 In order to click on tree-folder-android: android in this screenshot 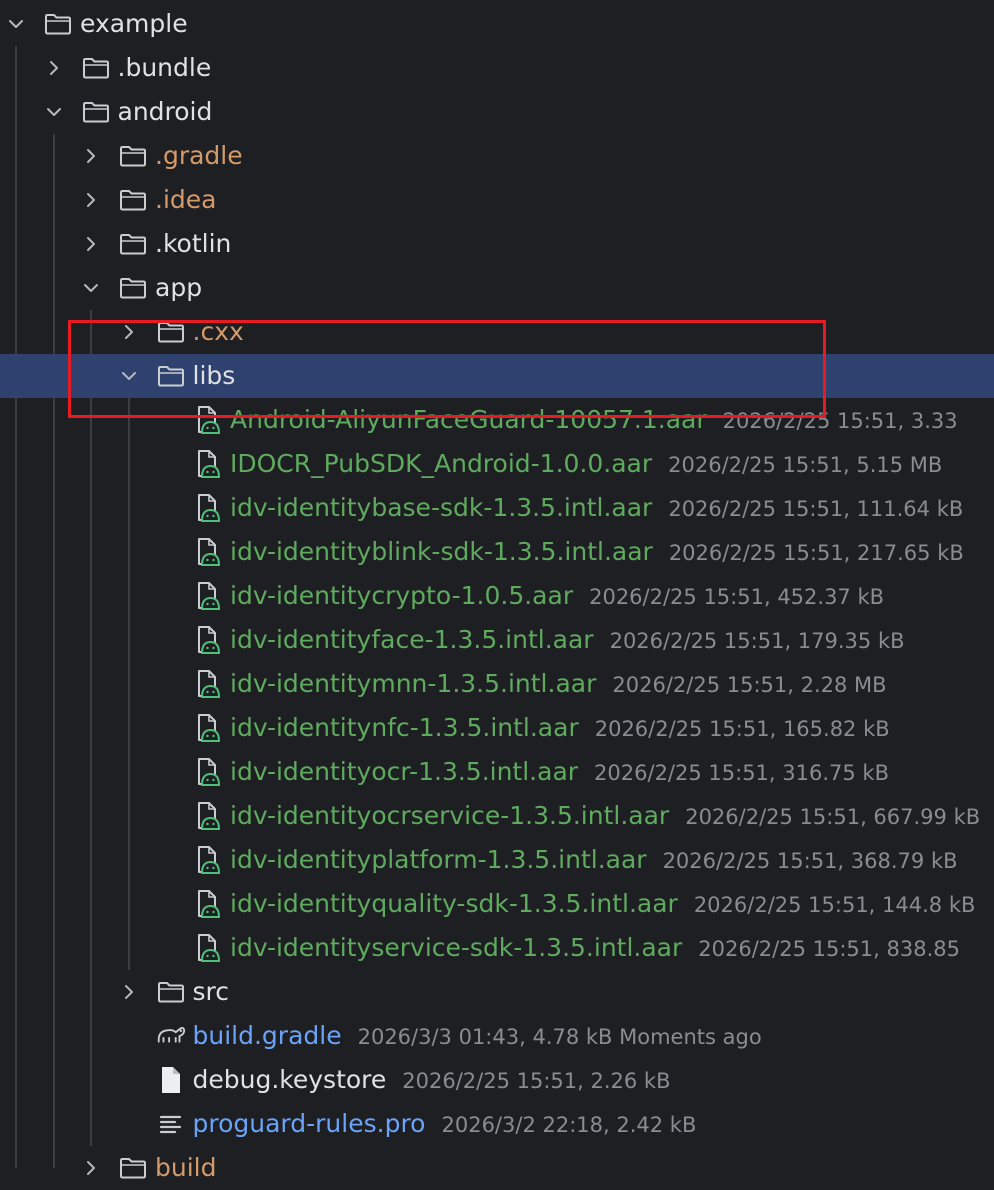, I will do `click(497, 112)`.